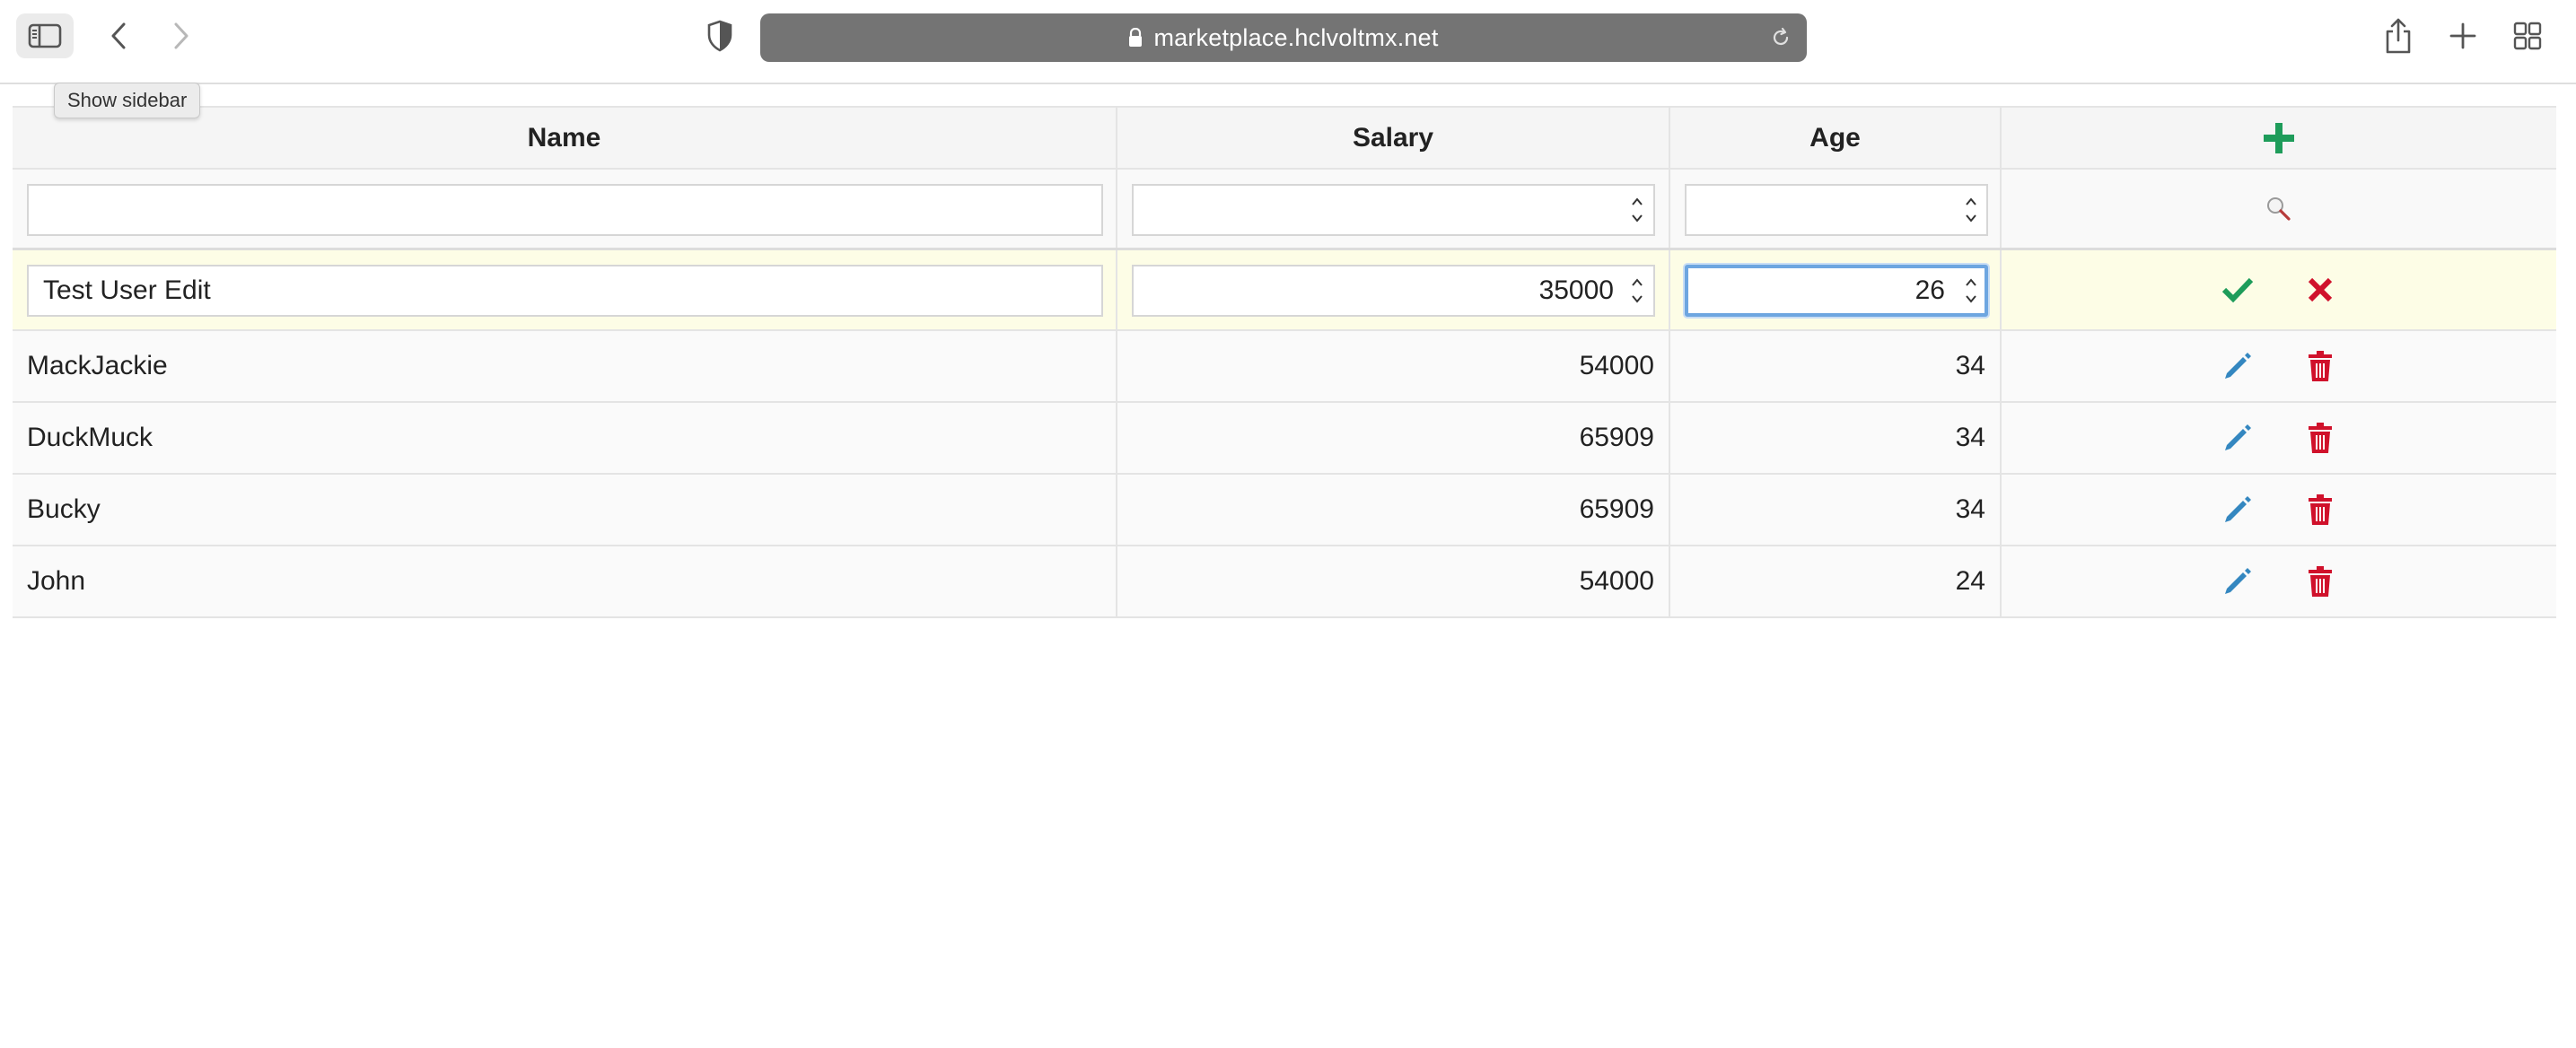 This screenshot has width=2576, height=1048. I want to click on name-edit-input, so click(565, 291).